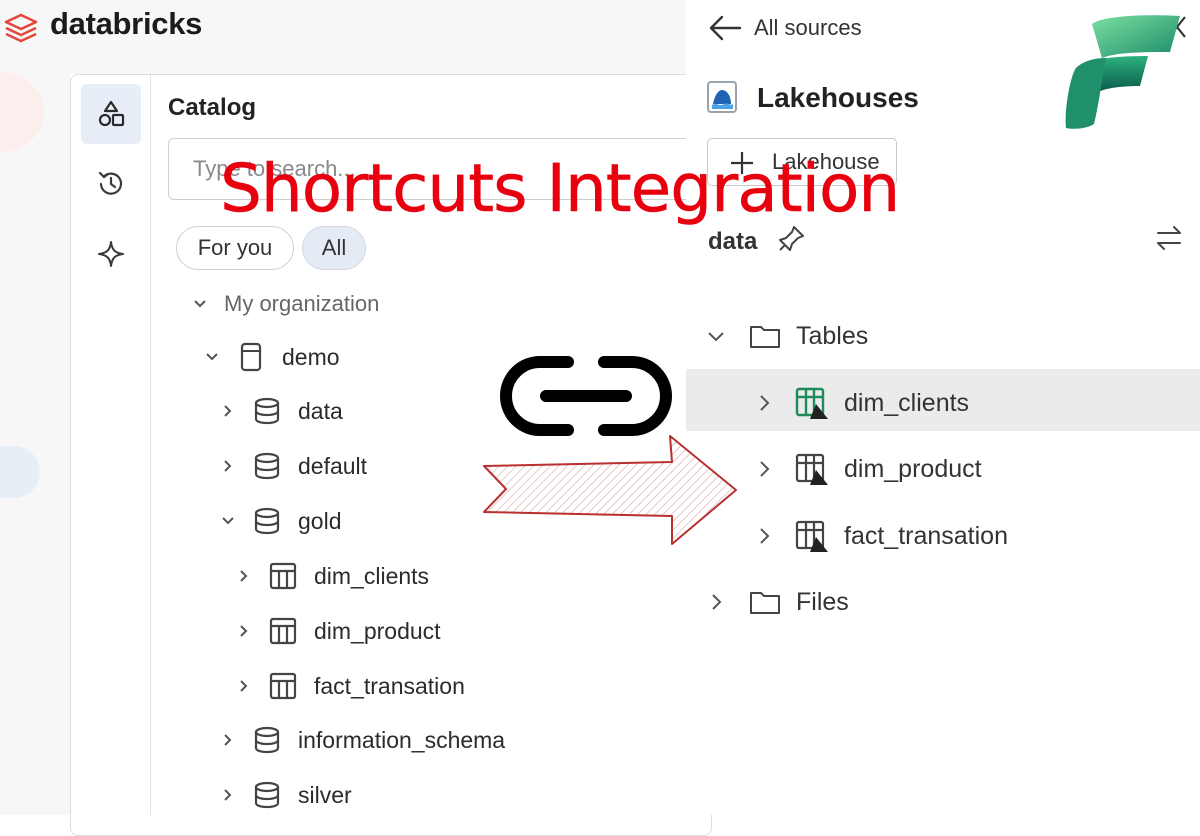 This screenshot has height=836, width=1200. I want to click on history-rail-button, so click(111, 184).